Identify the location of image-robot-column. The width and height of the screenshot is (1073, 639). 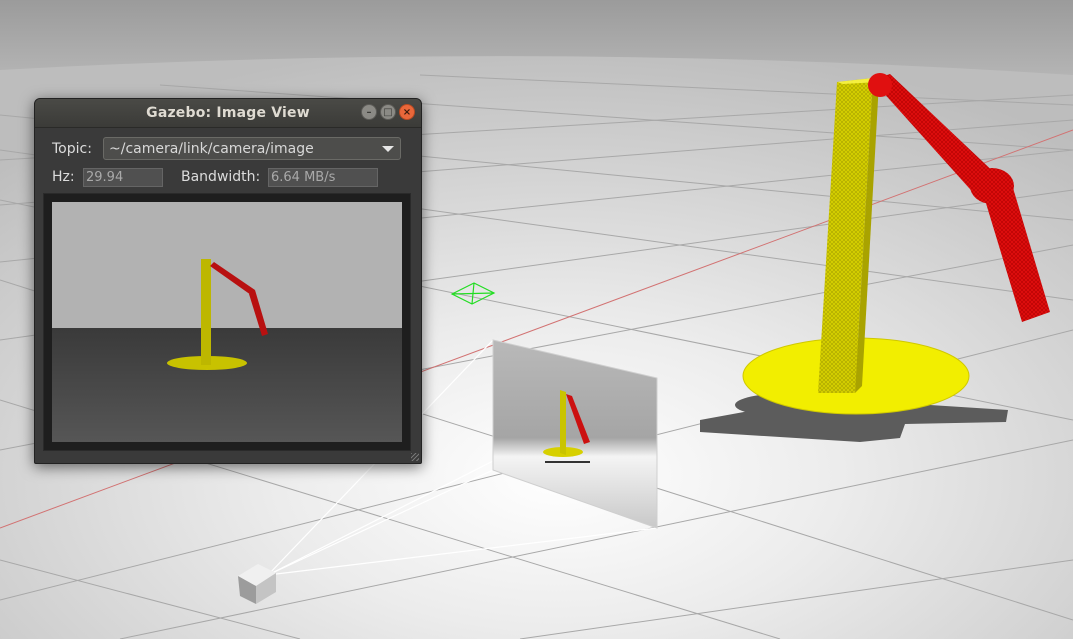
(206, 312).